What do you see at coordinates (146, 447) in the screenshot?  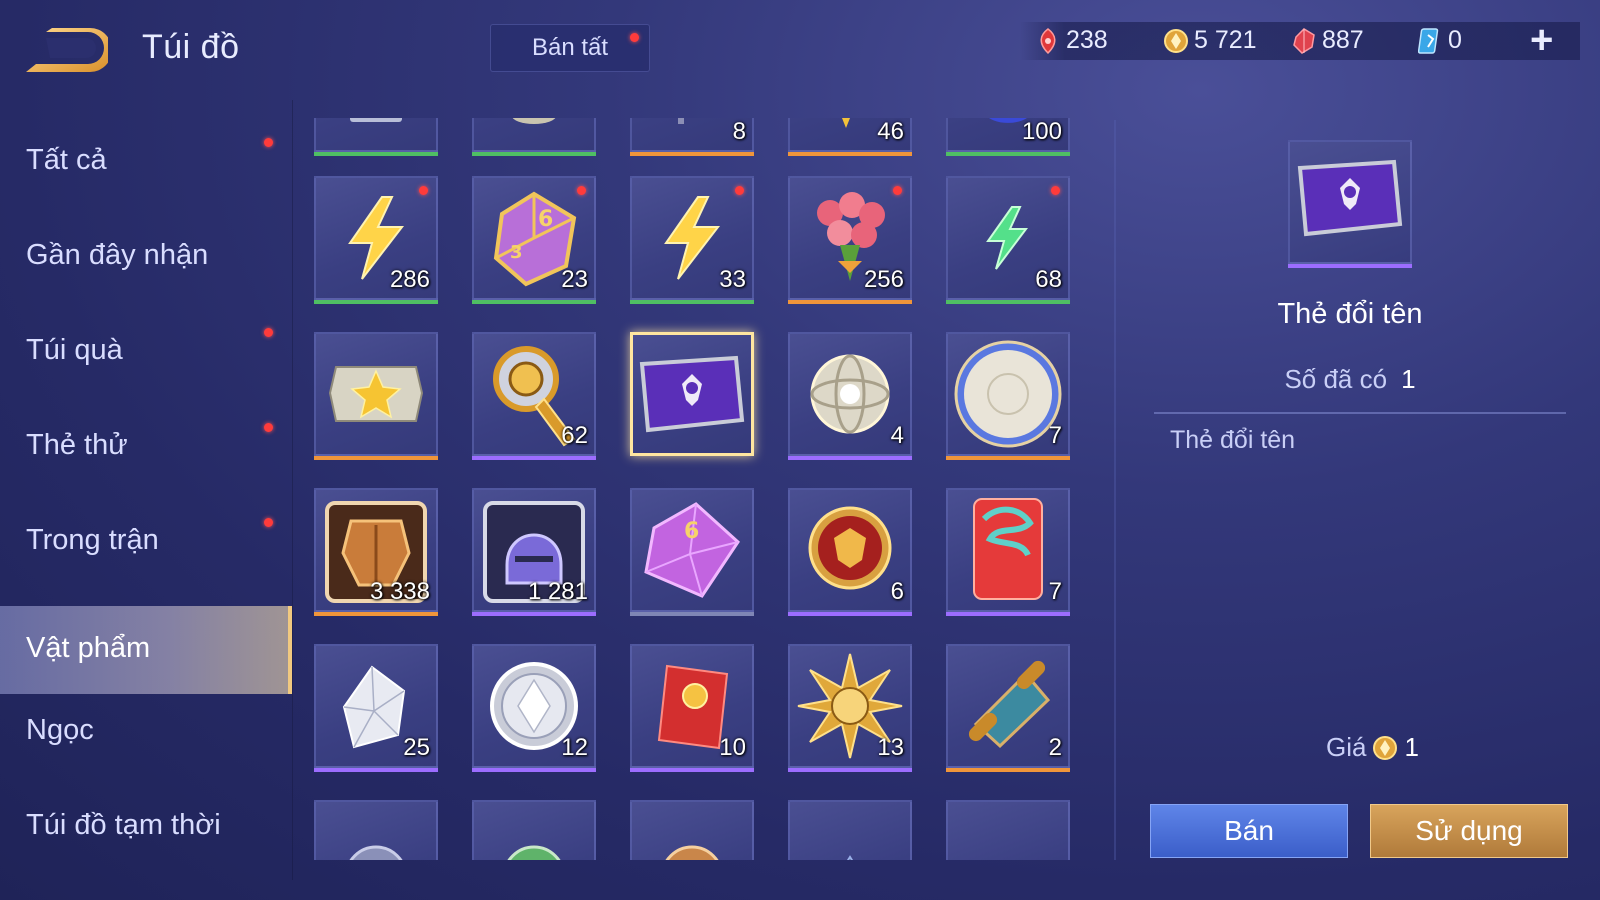 I see `sidebar-item-trial-cards: Thẻ thử` at bounding box center [146, 447].